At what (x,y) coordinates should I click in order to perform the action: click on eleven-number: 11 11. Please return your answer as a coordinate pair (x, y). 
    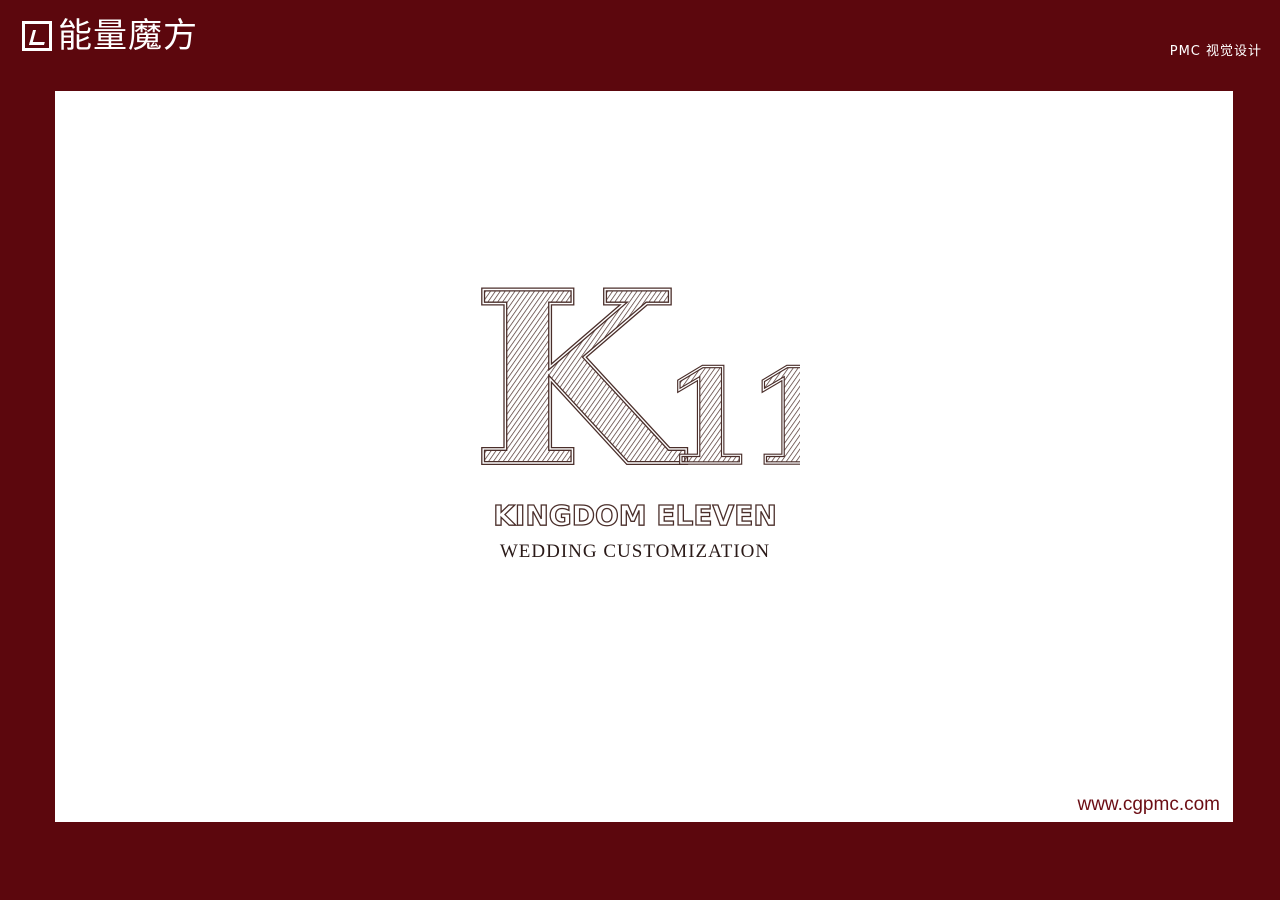
    Looking at the image, I should click on (730, 407).